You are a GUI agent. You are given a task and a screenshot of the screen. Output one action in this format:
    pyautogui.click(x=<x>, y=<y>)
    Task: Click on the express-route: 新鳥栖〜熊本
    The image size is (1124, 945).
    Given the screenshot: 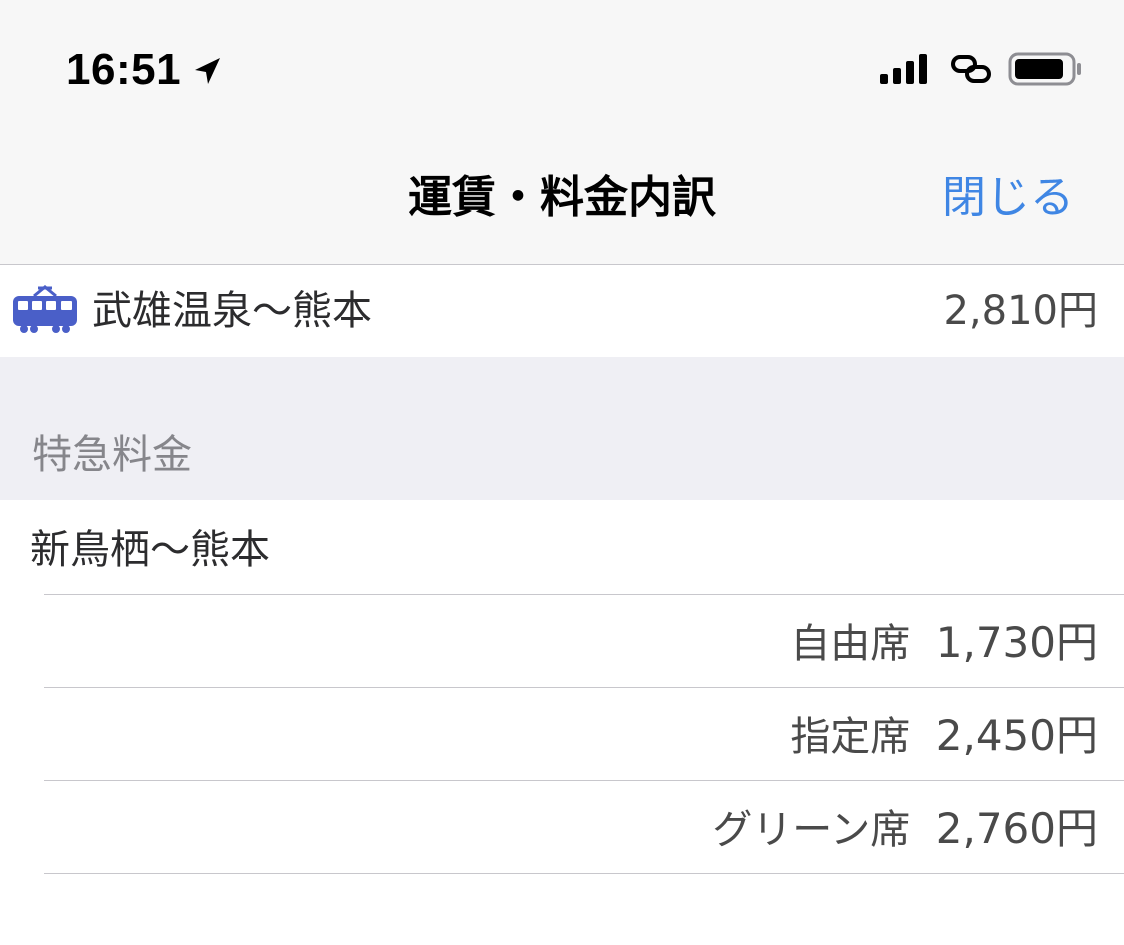 What is the action you would take?
    pyautogui.click(x=150, y=550)
    